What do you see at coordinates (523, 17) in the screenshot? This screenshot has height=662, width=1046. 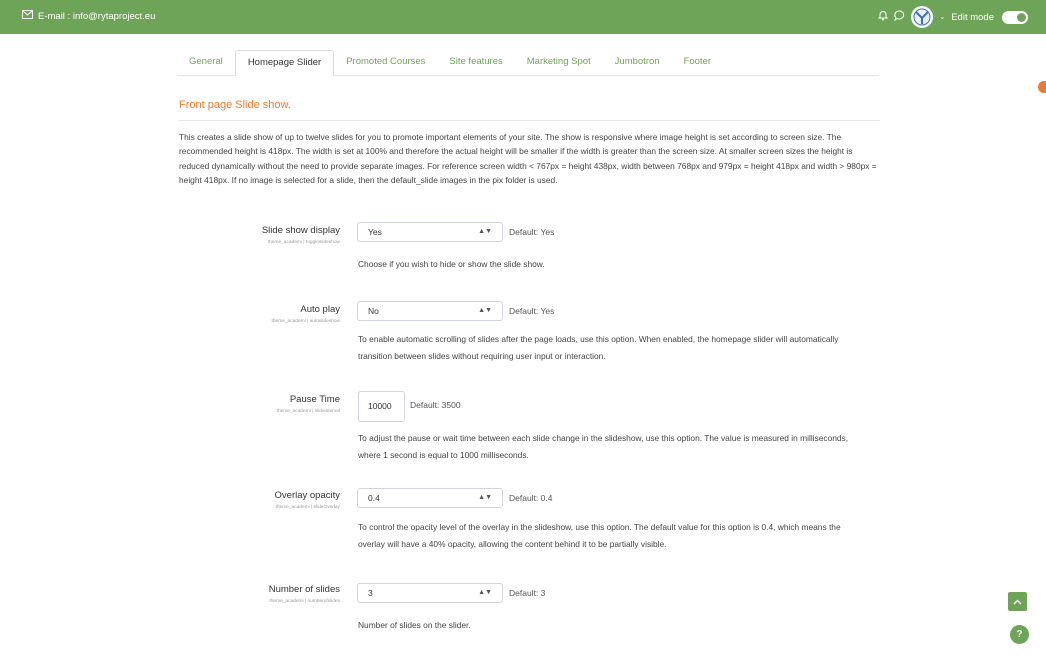 I see `top-navbar: E-mail : info@rytaproject.eu ⌄ Edit mode` at bounding box center [523, 17].